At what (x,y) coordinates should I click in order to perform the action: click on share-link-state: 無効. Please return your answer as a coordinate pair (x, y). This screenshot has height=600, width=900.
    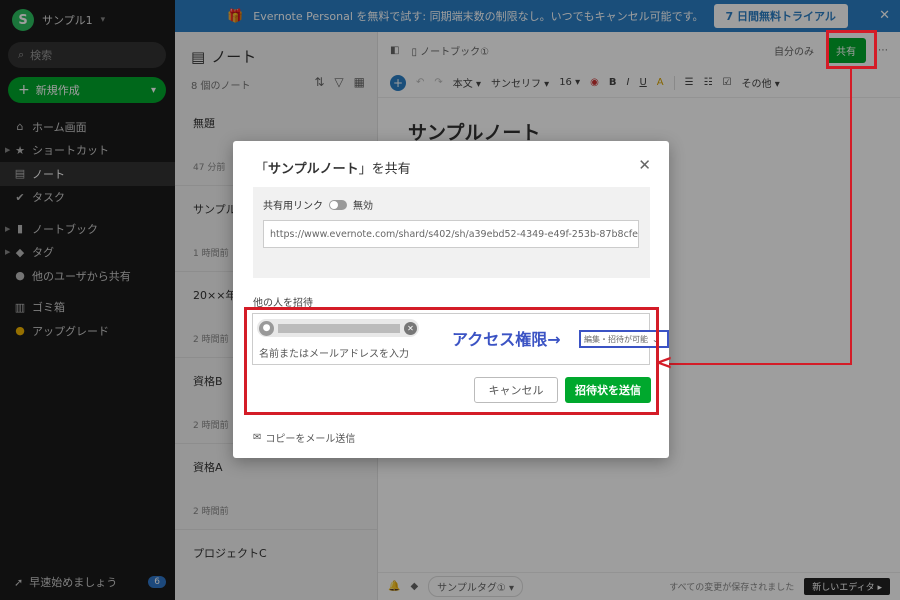
    Looking at the image, I should click on (363, 206).